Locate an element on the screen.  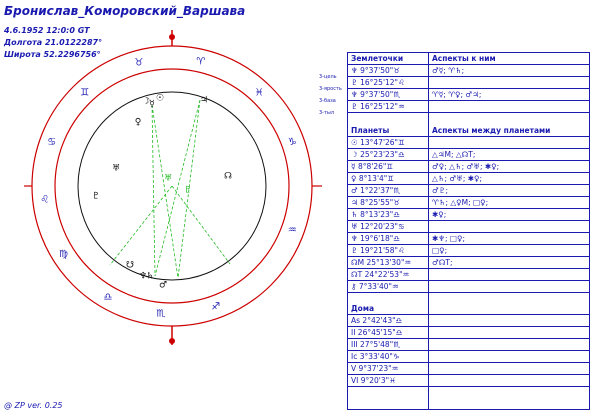
table-row: ☽ 25°23'23"♎ △♃M; △☊T; is located at coordinates (468, 155).